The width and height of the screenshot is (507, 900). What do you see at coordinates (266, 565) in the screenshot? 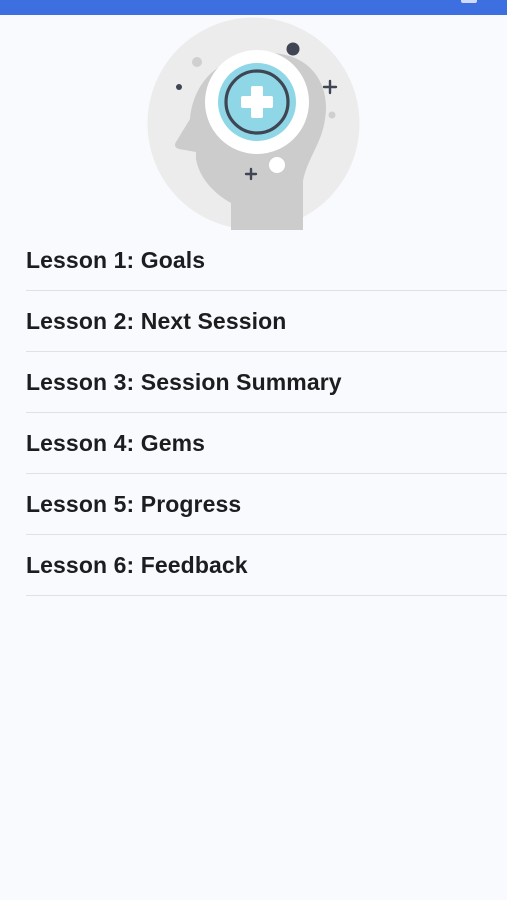
I see `lesson-item-feedback: Lesson 6: Feedback` at bounding box center [266, 565].